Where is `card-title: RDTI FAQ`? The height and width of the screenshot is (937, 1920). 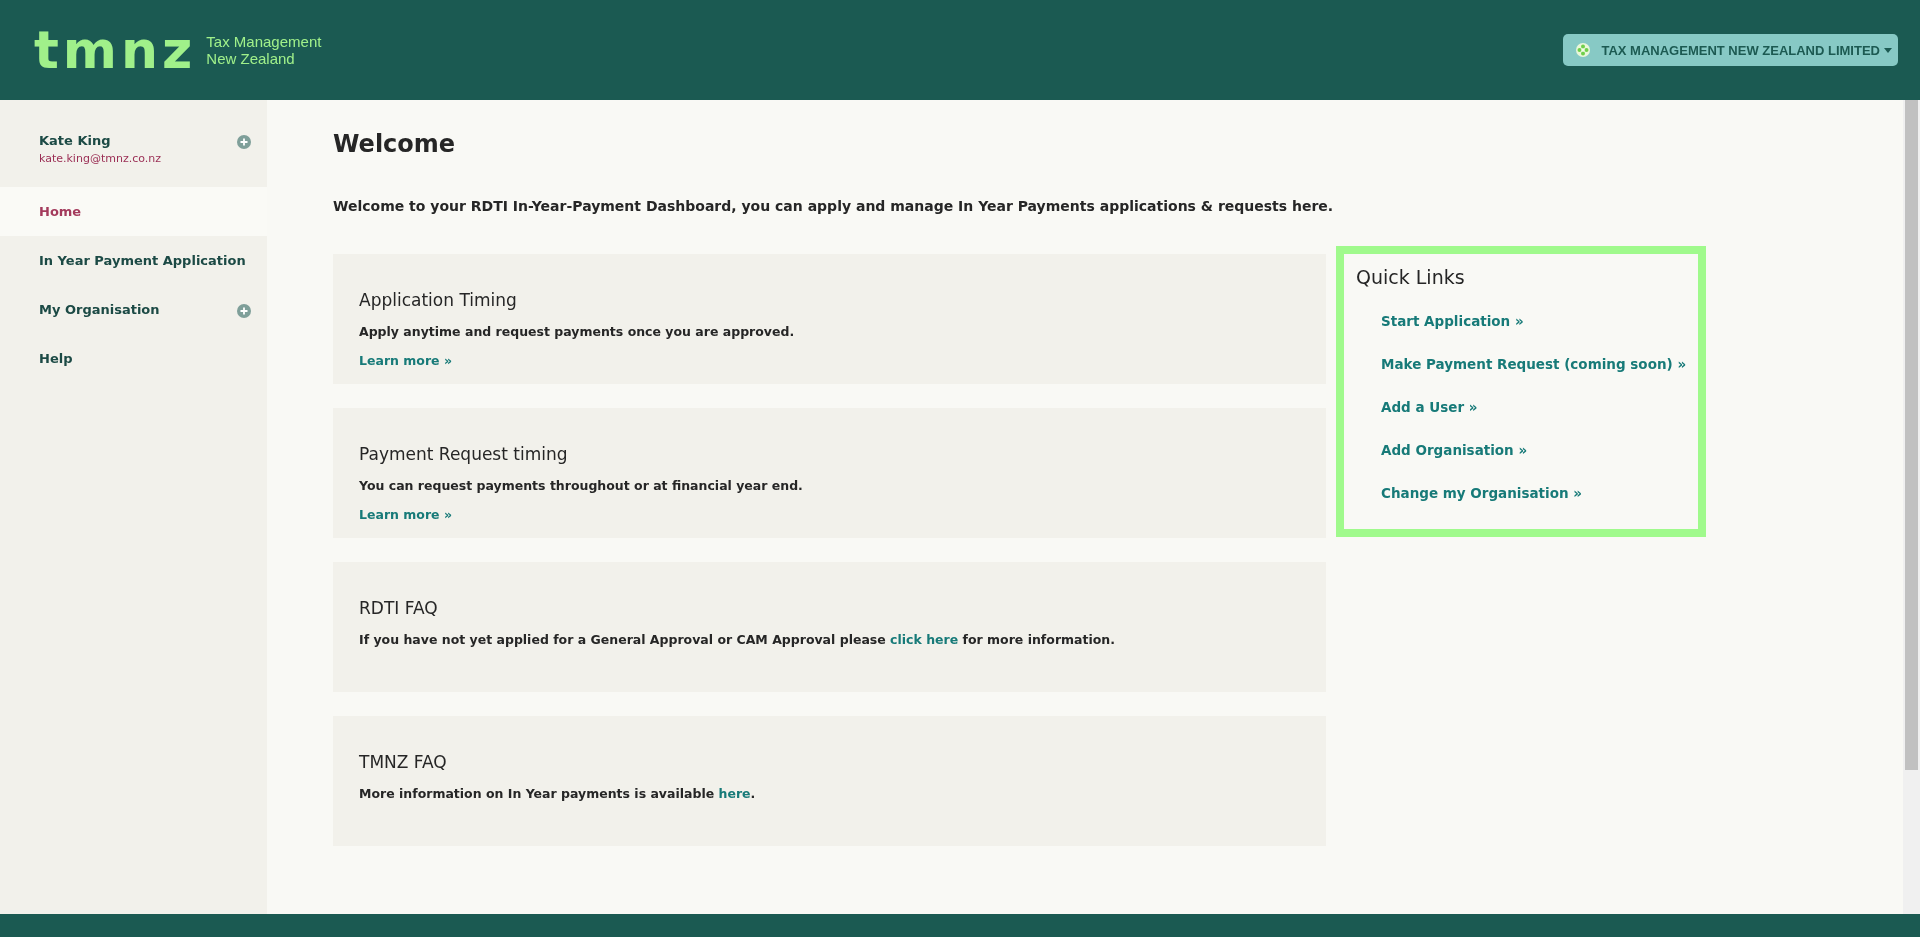
card-title: RDTI FAQ is located at coordinates (399, 608).